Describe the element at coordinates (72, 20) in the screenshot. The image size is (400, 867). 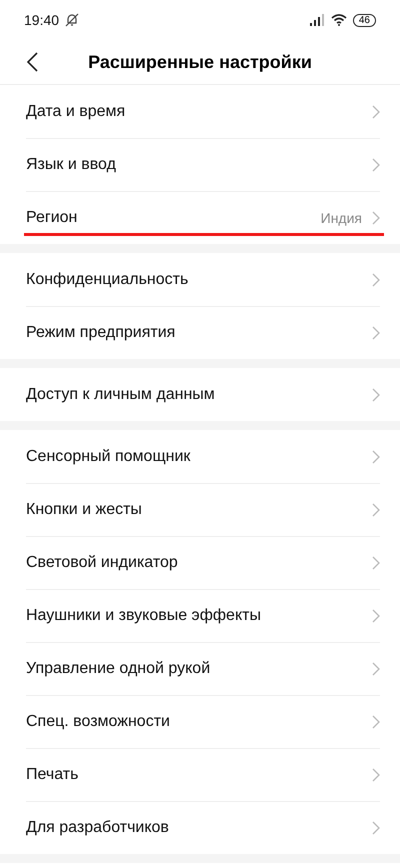
I see `bell-off-icon` at that location.